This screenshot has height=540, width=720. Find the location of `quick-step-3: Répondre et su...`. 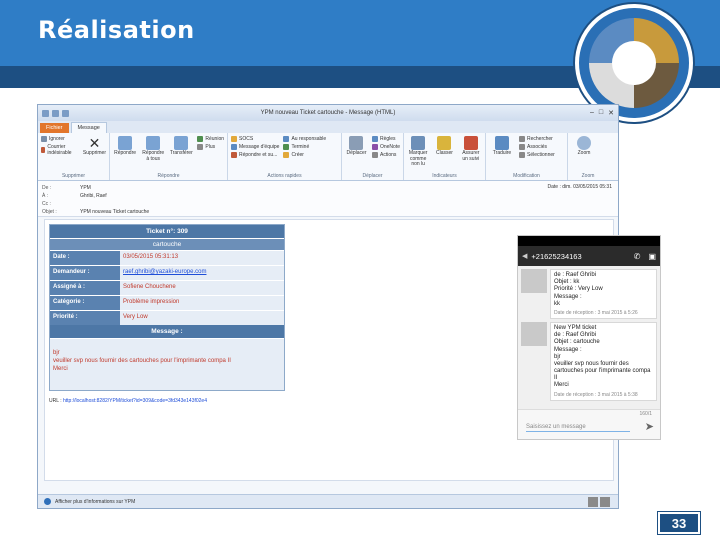

quick-step-3: Répondre et su... is located at coordinates (255, 155).